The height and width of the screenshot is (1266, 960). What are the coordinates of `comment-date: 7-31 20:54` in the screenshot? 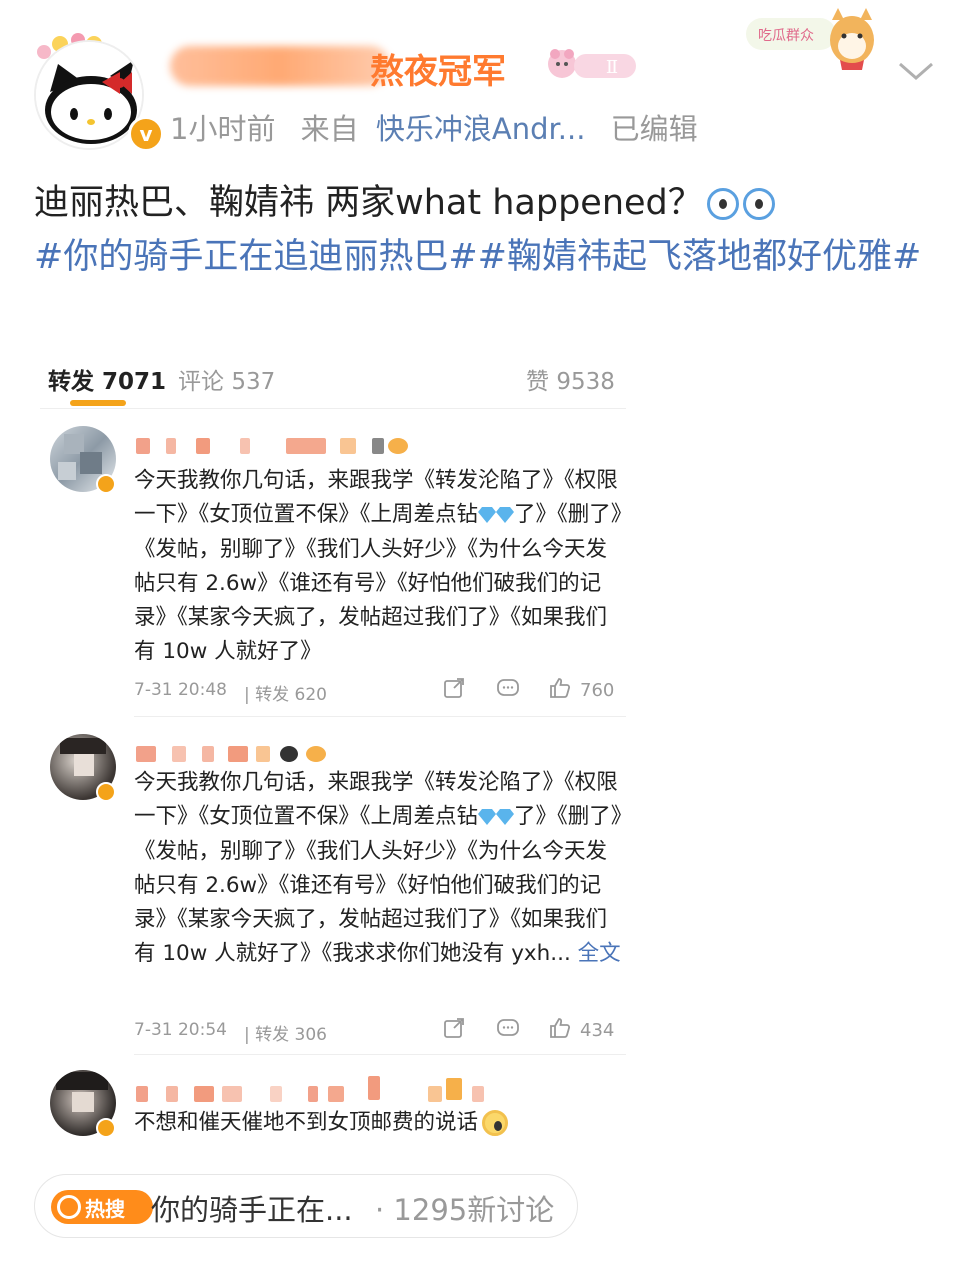 It's located at (180, 1030).